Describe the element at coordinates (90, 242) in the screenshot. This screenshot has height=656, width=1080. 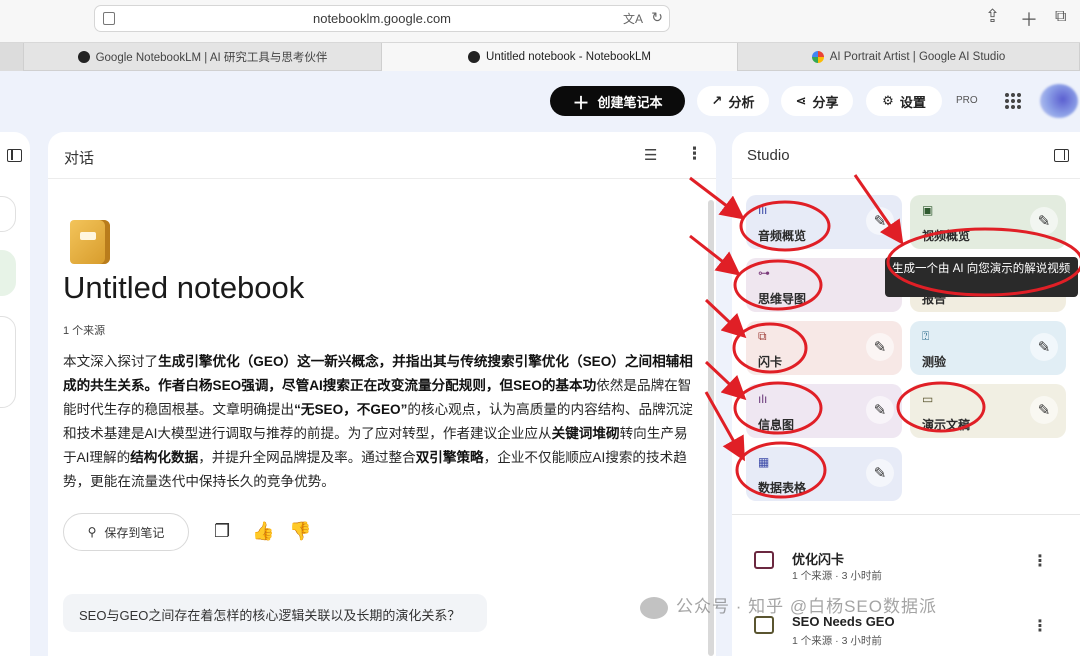
I see `notebook-emoji-icon` at that location.